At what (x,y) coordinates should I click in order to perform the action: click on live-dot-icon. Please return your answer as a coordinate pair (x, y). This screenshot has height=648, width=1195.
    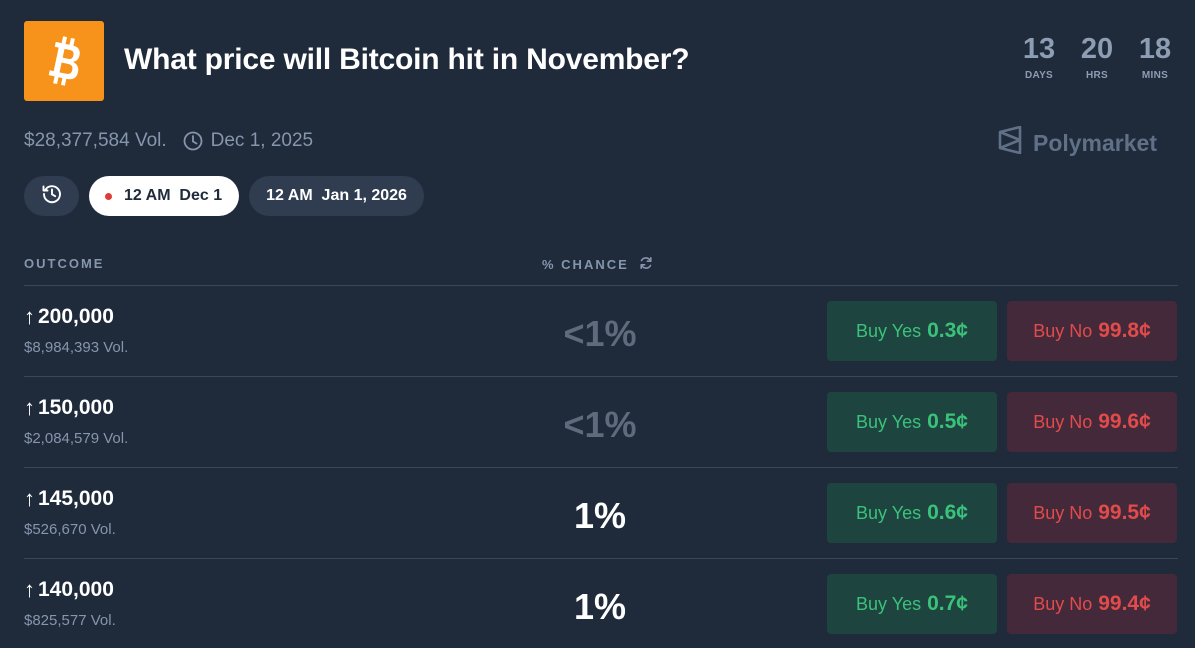
    Looking at the image, I should click on (108, 196).